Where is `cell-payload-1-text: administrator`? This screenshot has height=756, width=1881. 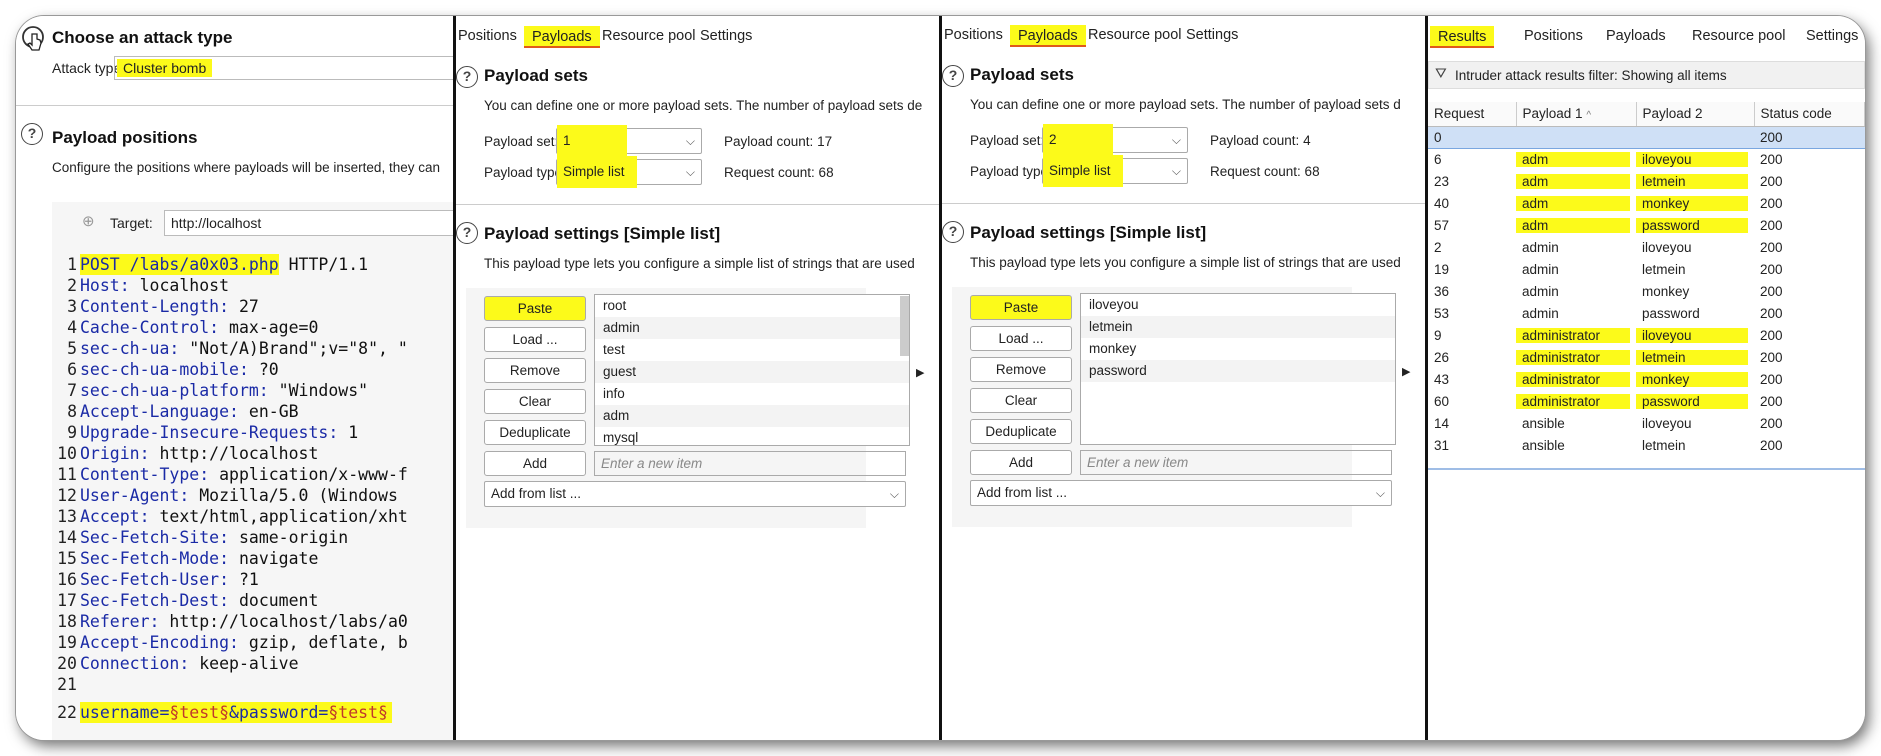 cell-payload-1-text: administrator is located at coordinates (1573, 401).